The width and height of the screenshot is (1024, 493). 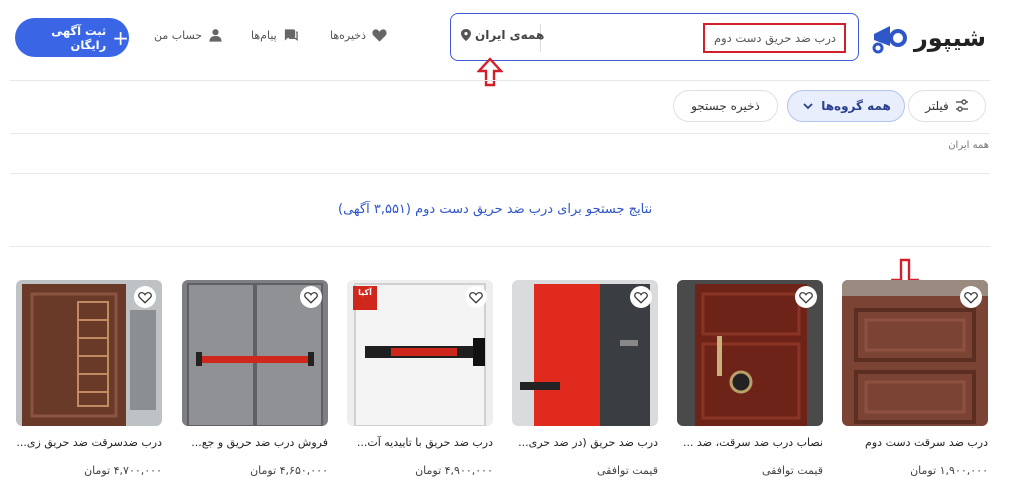 I want to click on listing-card: نصاب درب ضد سرقت، ضد ... قیمت توافقی, so click(x=750, y=380).